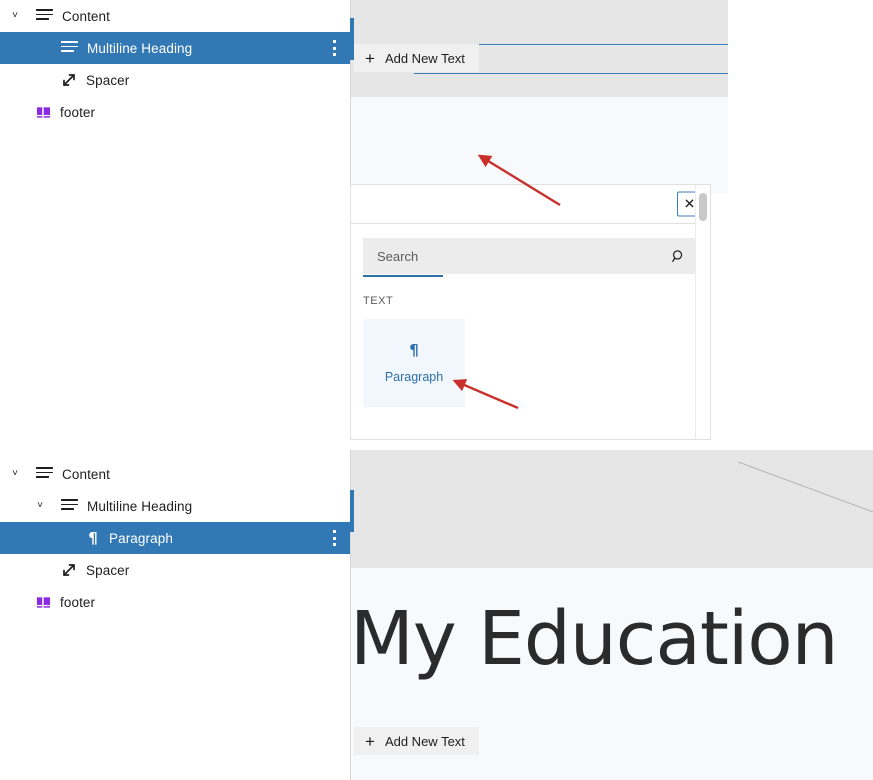  I want to click on preview-gray-area-after, so click(611, 509).